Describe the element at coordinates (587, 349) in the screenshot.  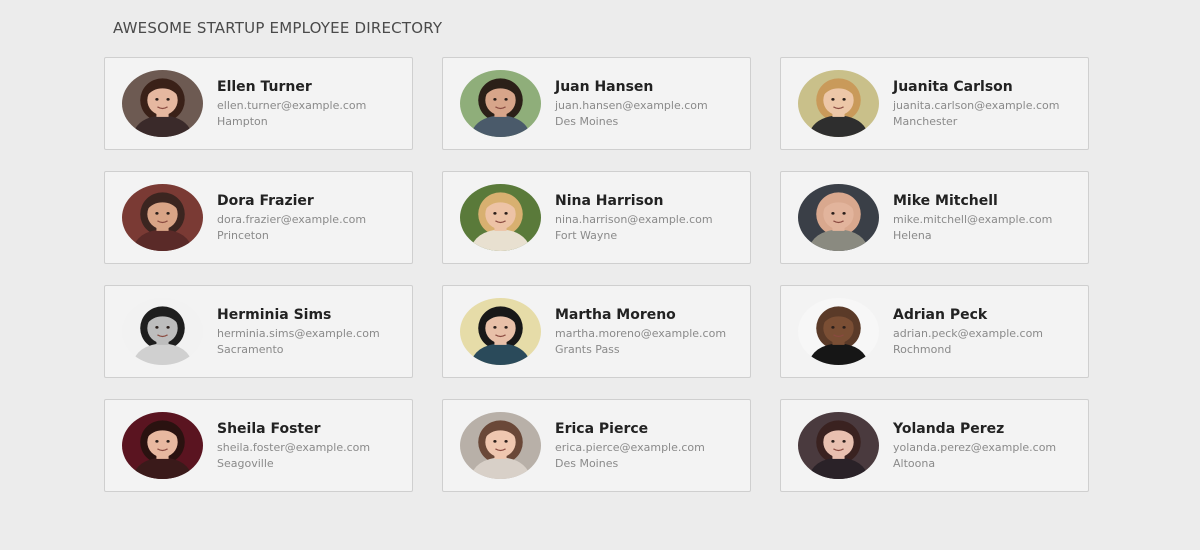
I see `employee-city: Grants Pass` at that location.